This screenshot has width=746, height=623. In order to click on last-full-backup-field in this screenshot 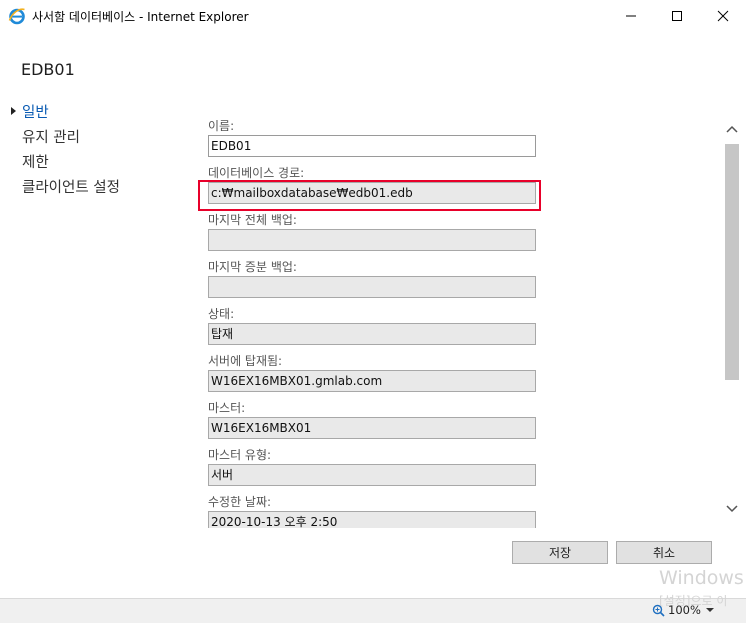, I will do `click(372, 240)`.